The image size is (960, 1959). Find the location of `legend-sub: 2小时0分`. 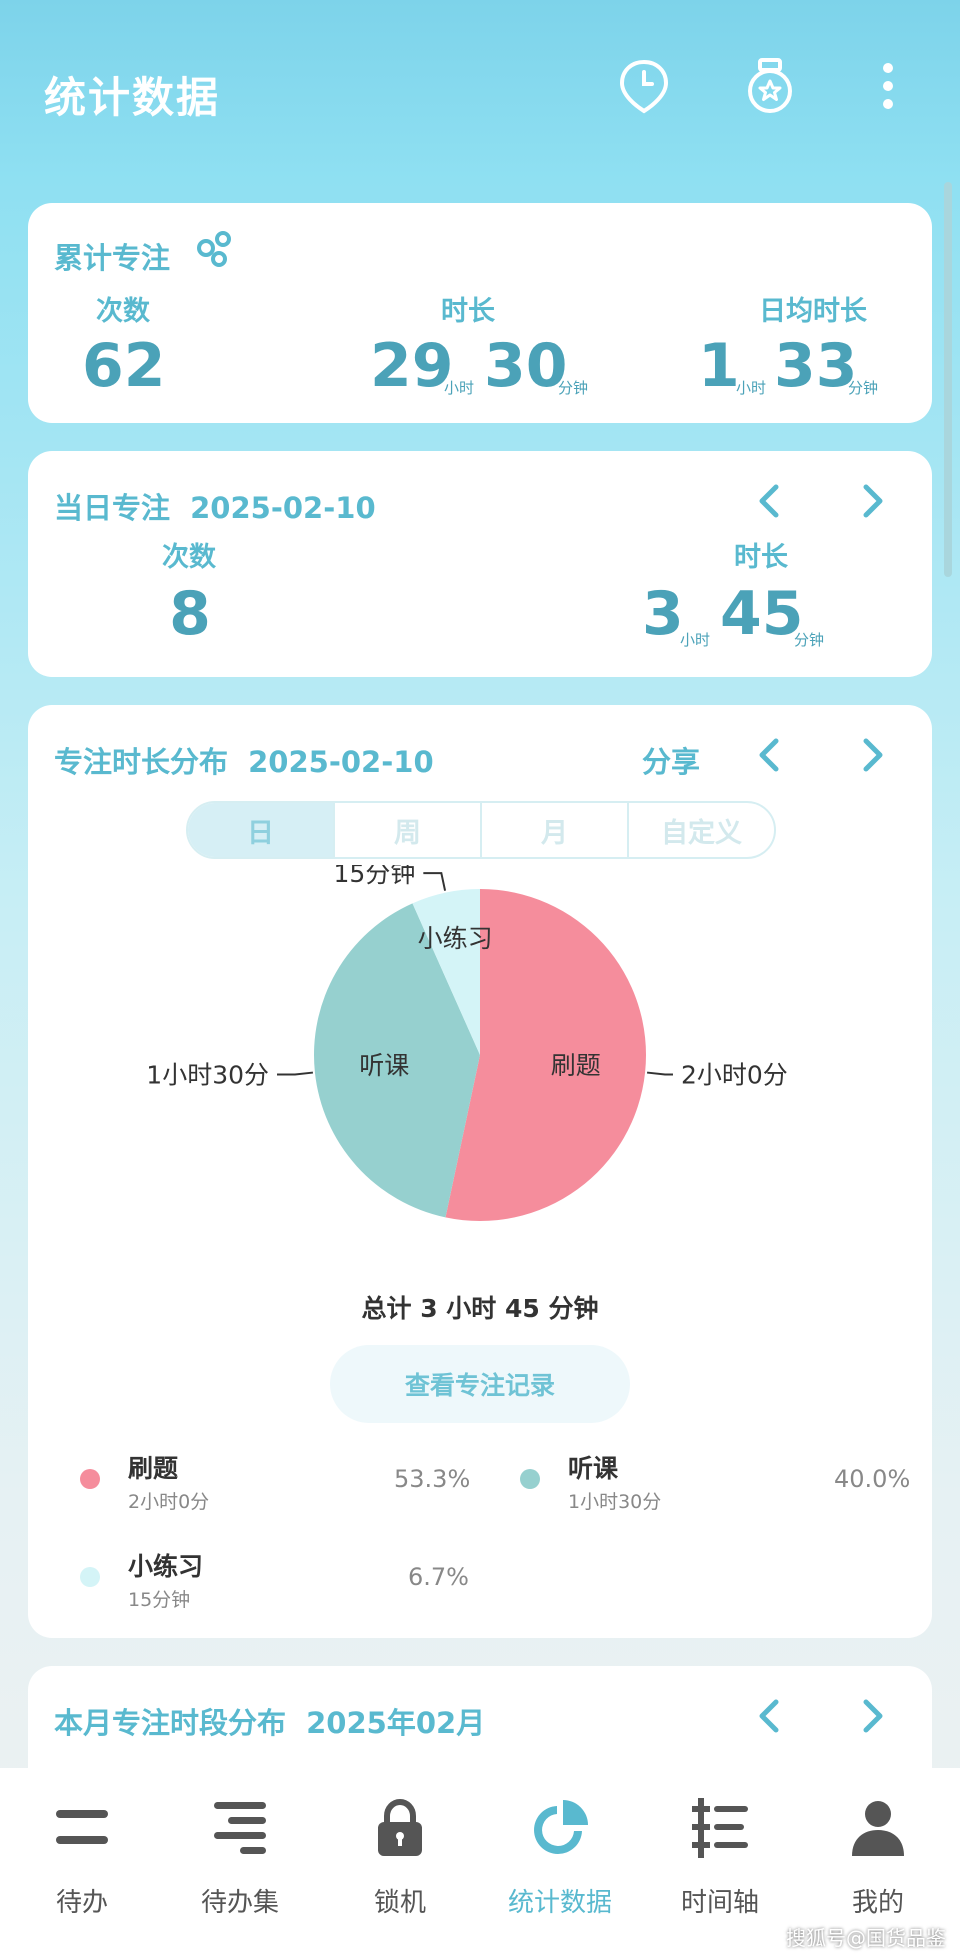

legend-sub: 2小时0分 is located at coordinates (169, 1502).